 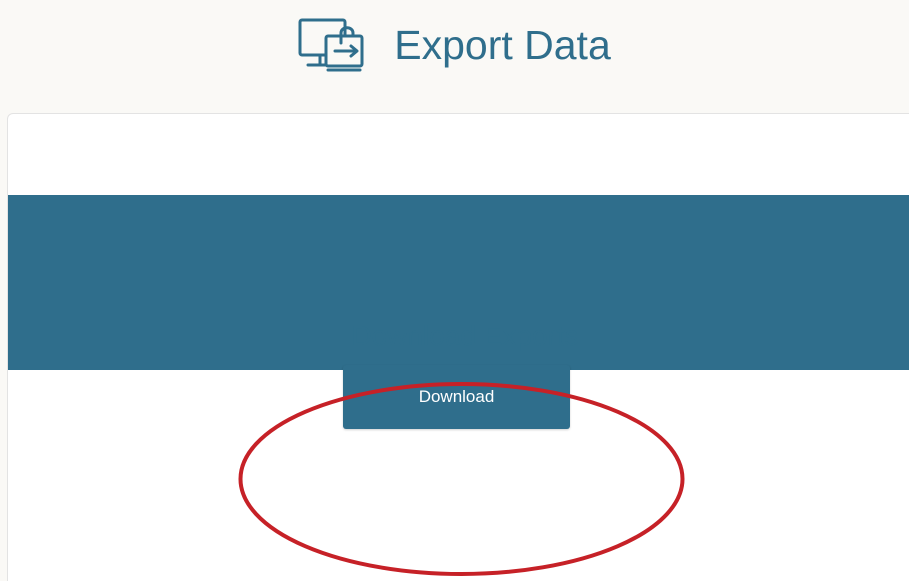 What do you see at coordinates (502, 44) in the screenshot?
I see `page-title: Export Data` at bounding box center [502, 44].